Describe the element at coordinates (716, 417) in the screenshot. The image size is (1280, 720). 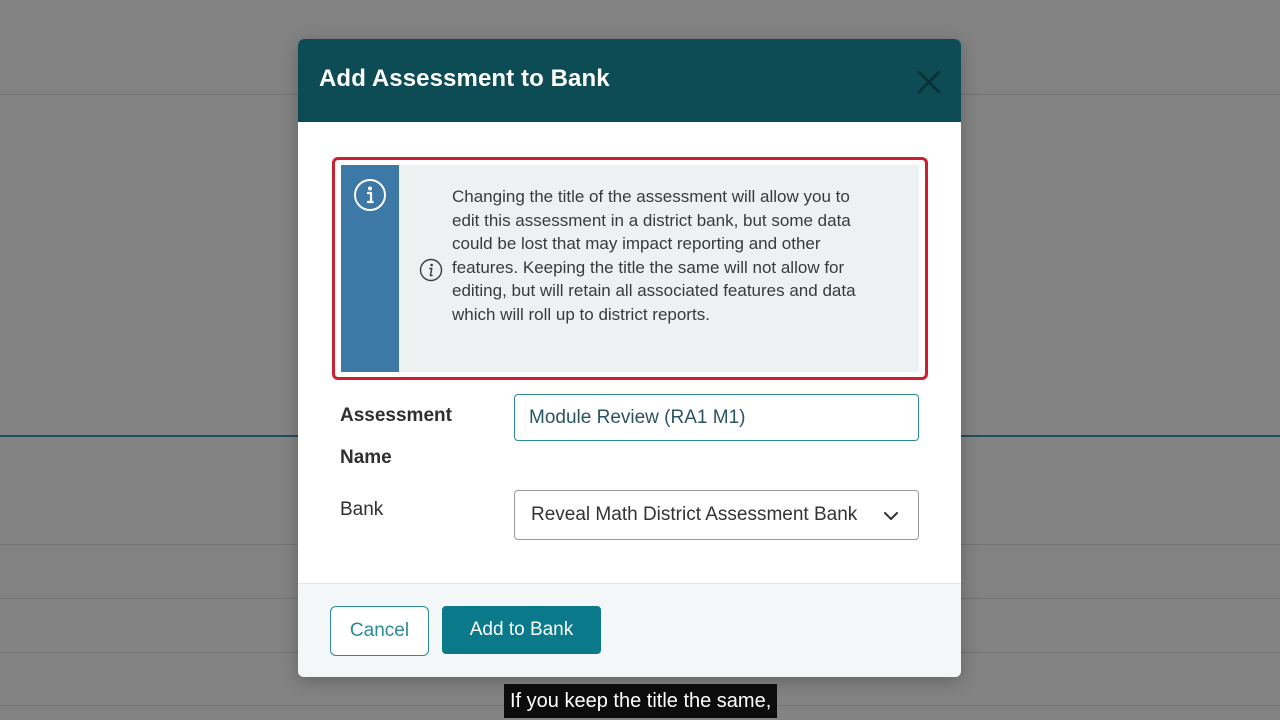
I see `assessment-name-input` at that location.